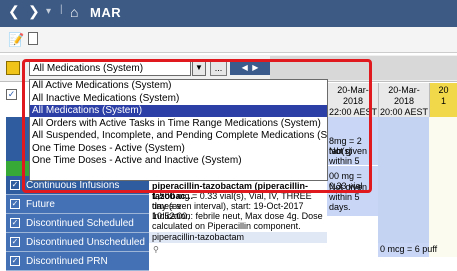  I want to click on back-arrow-icon: ❮, so click(14, 11).